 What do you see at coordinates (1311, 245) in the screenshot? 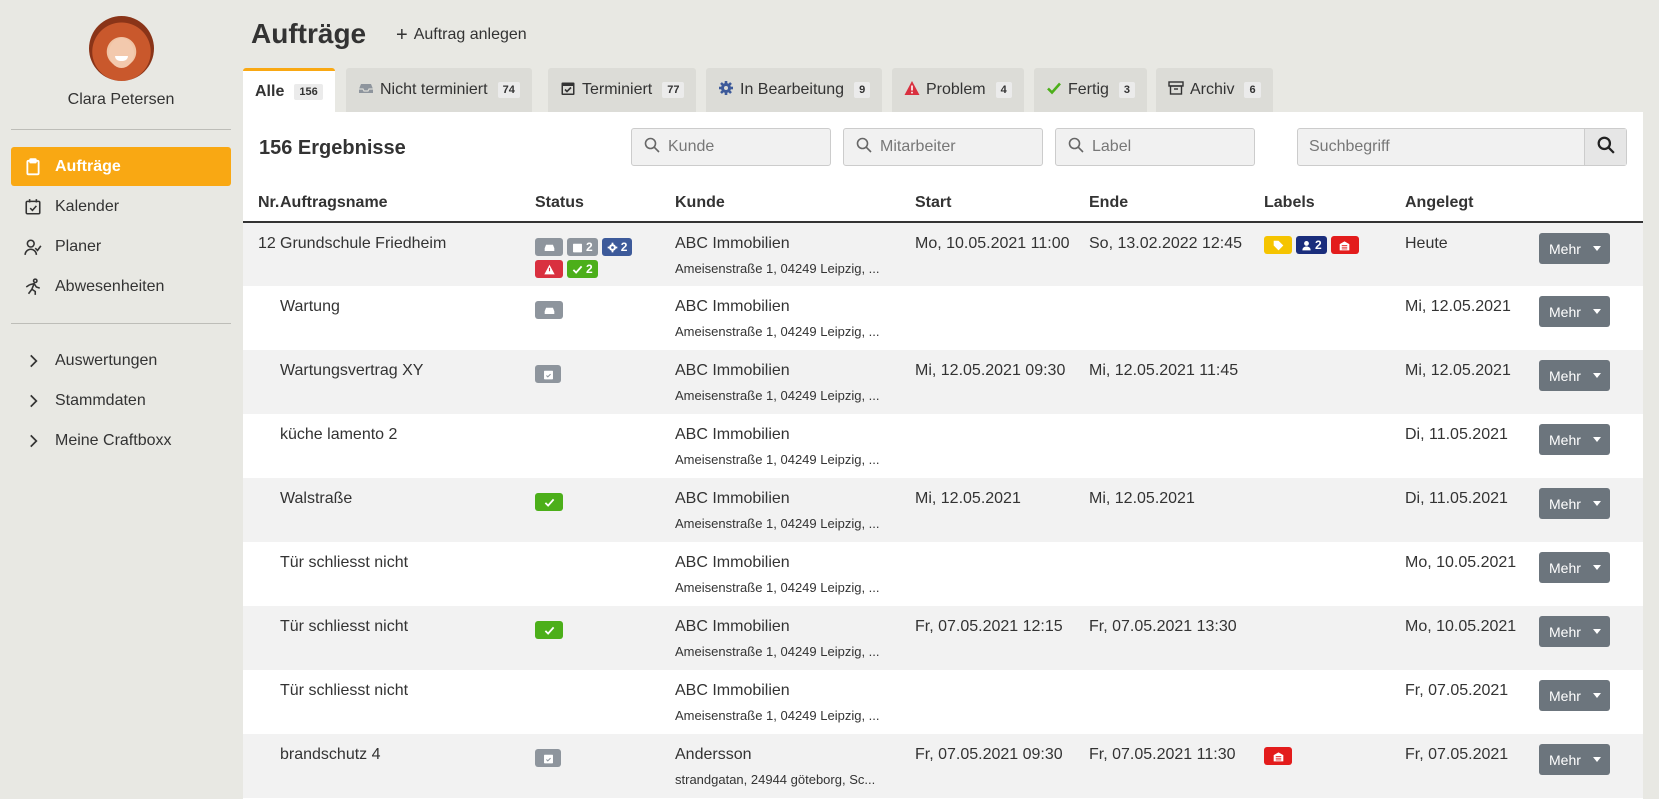
I see `person-label-badge: 2` at bounding box center [1311, 245].